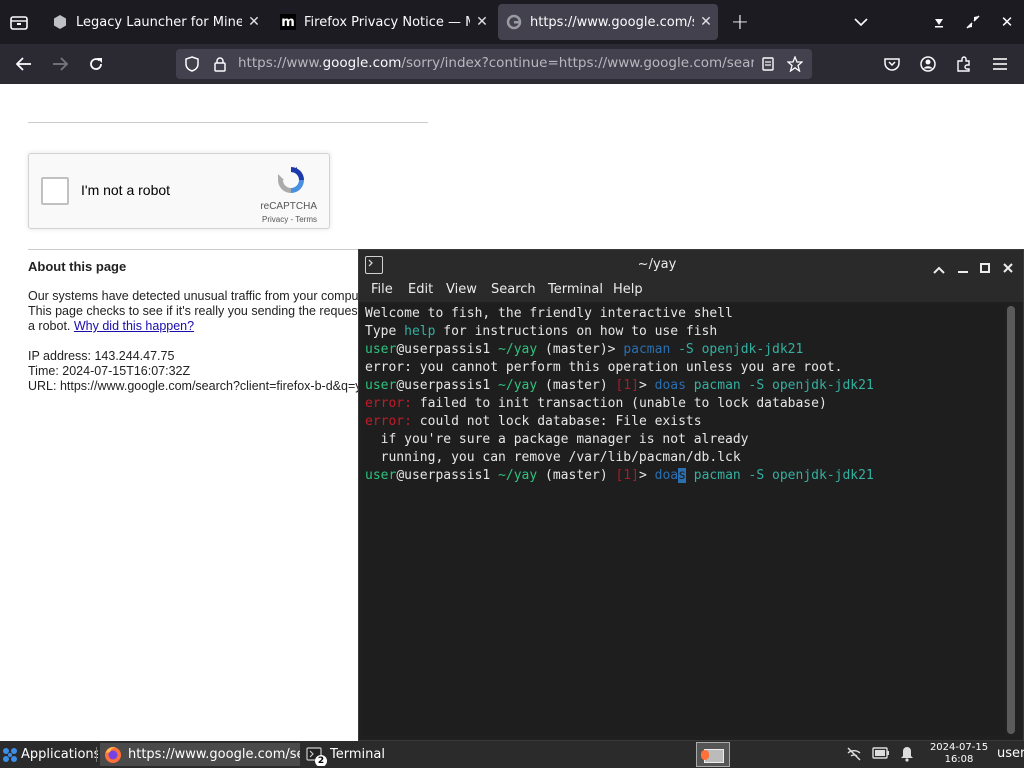 Image resolution: width=1024 pixels, height=768 pixels. Describe the element at coordinates (289, 219) in the screenshot. I see `recaptcha-privacy-terms: Privacy - Terms` at that location.